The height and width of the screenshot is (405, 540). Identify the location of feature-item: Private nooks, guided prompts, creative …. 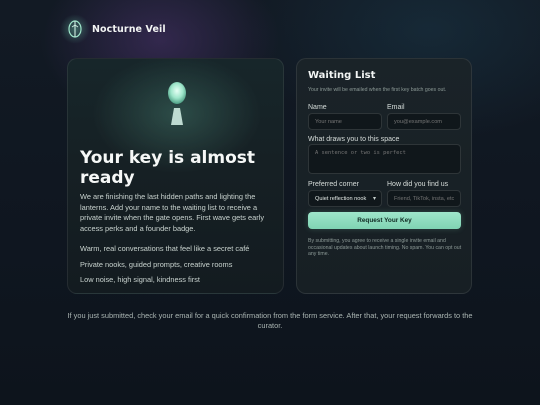
(156, 264).